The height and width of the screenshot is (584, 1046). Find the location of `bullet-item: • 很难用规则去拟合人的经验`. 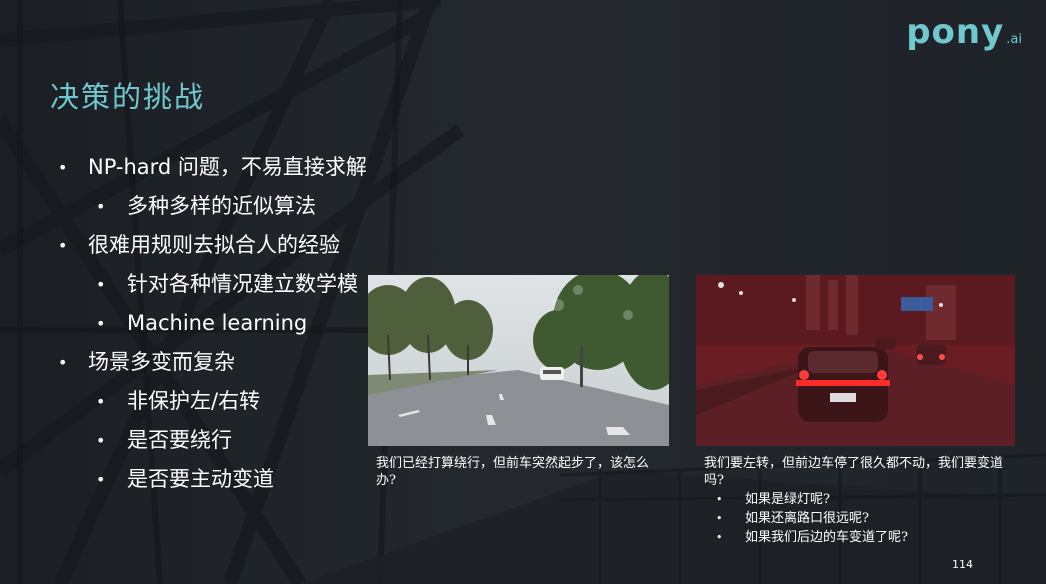

bullet-item: • 很难用规则去拟合人的经验 is located at coordinates (212, 245).